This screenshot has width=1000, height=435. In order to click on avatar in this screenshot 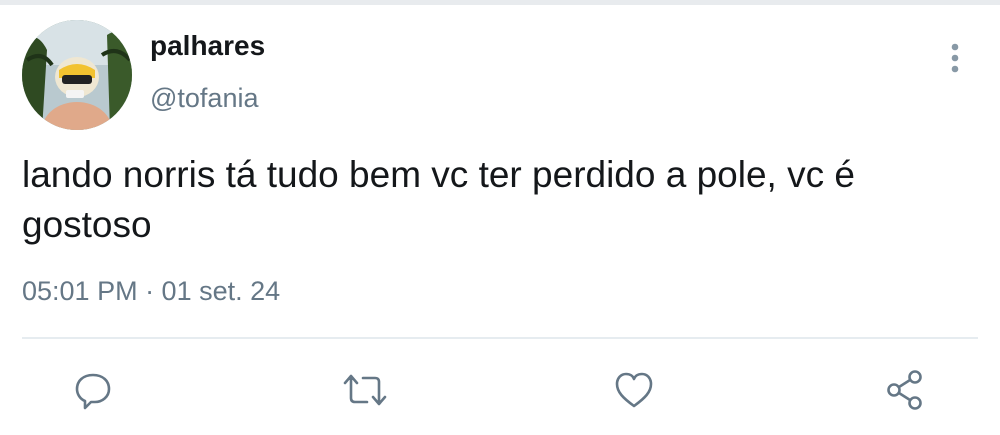, I will do `click(77, 75)`.